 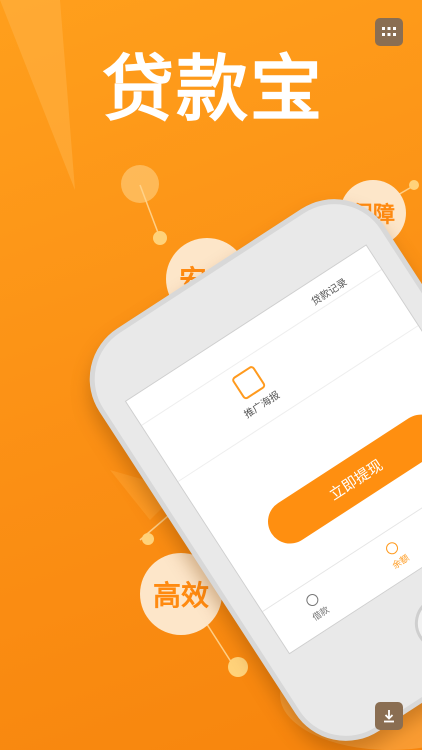 I want to click on download-icon, so click(x=389, y=716).